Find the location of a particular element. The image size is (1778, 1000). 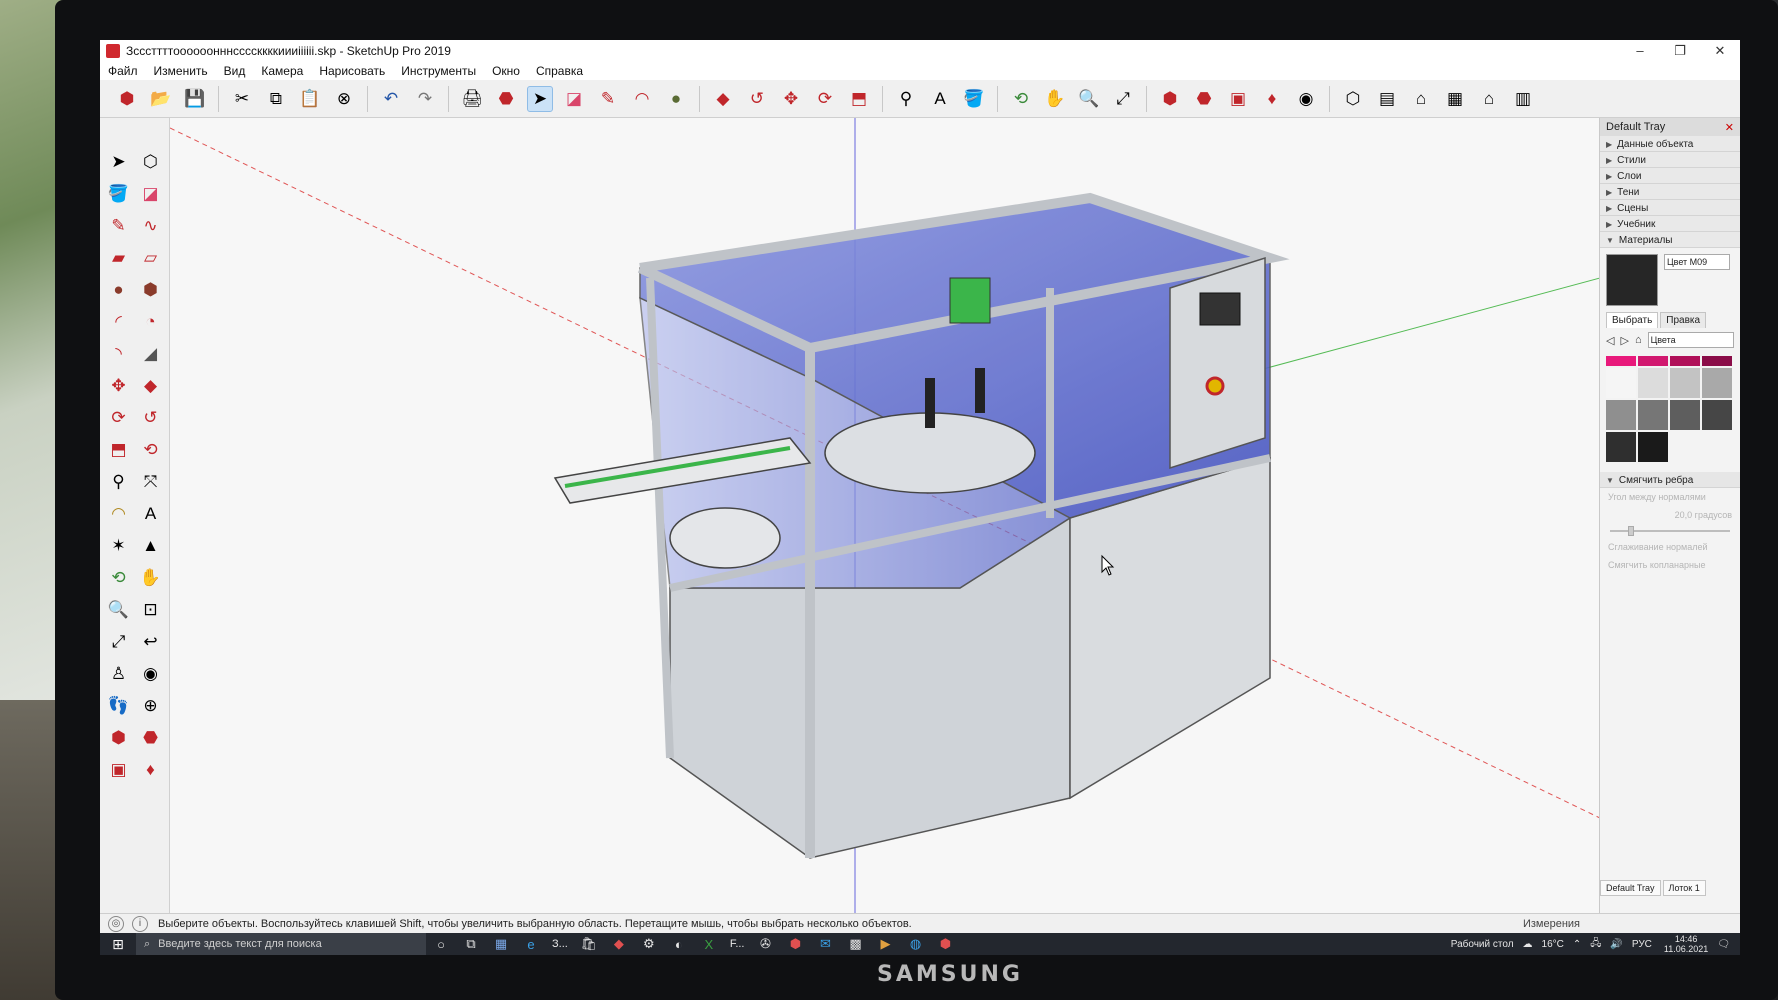

minimize-button: – is located at coordinates (1640, 51).